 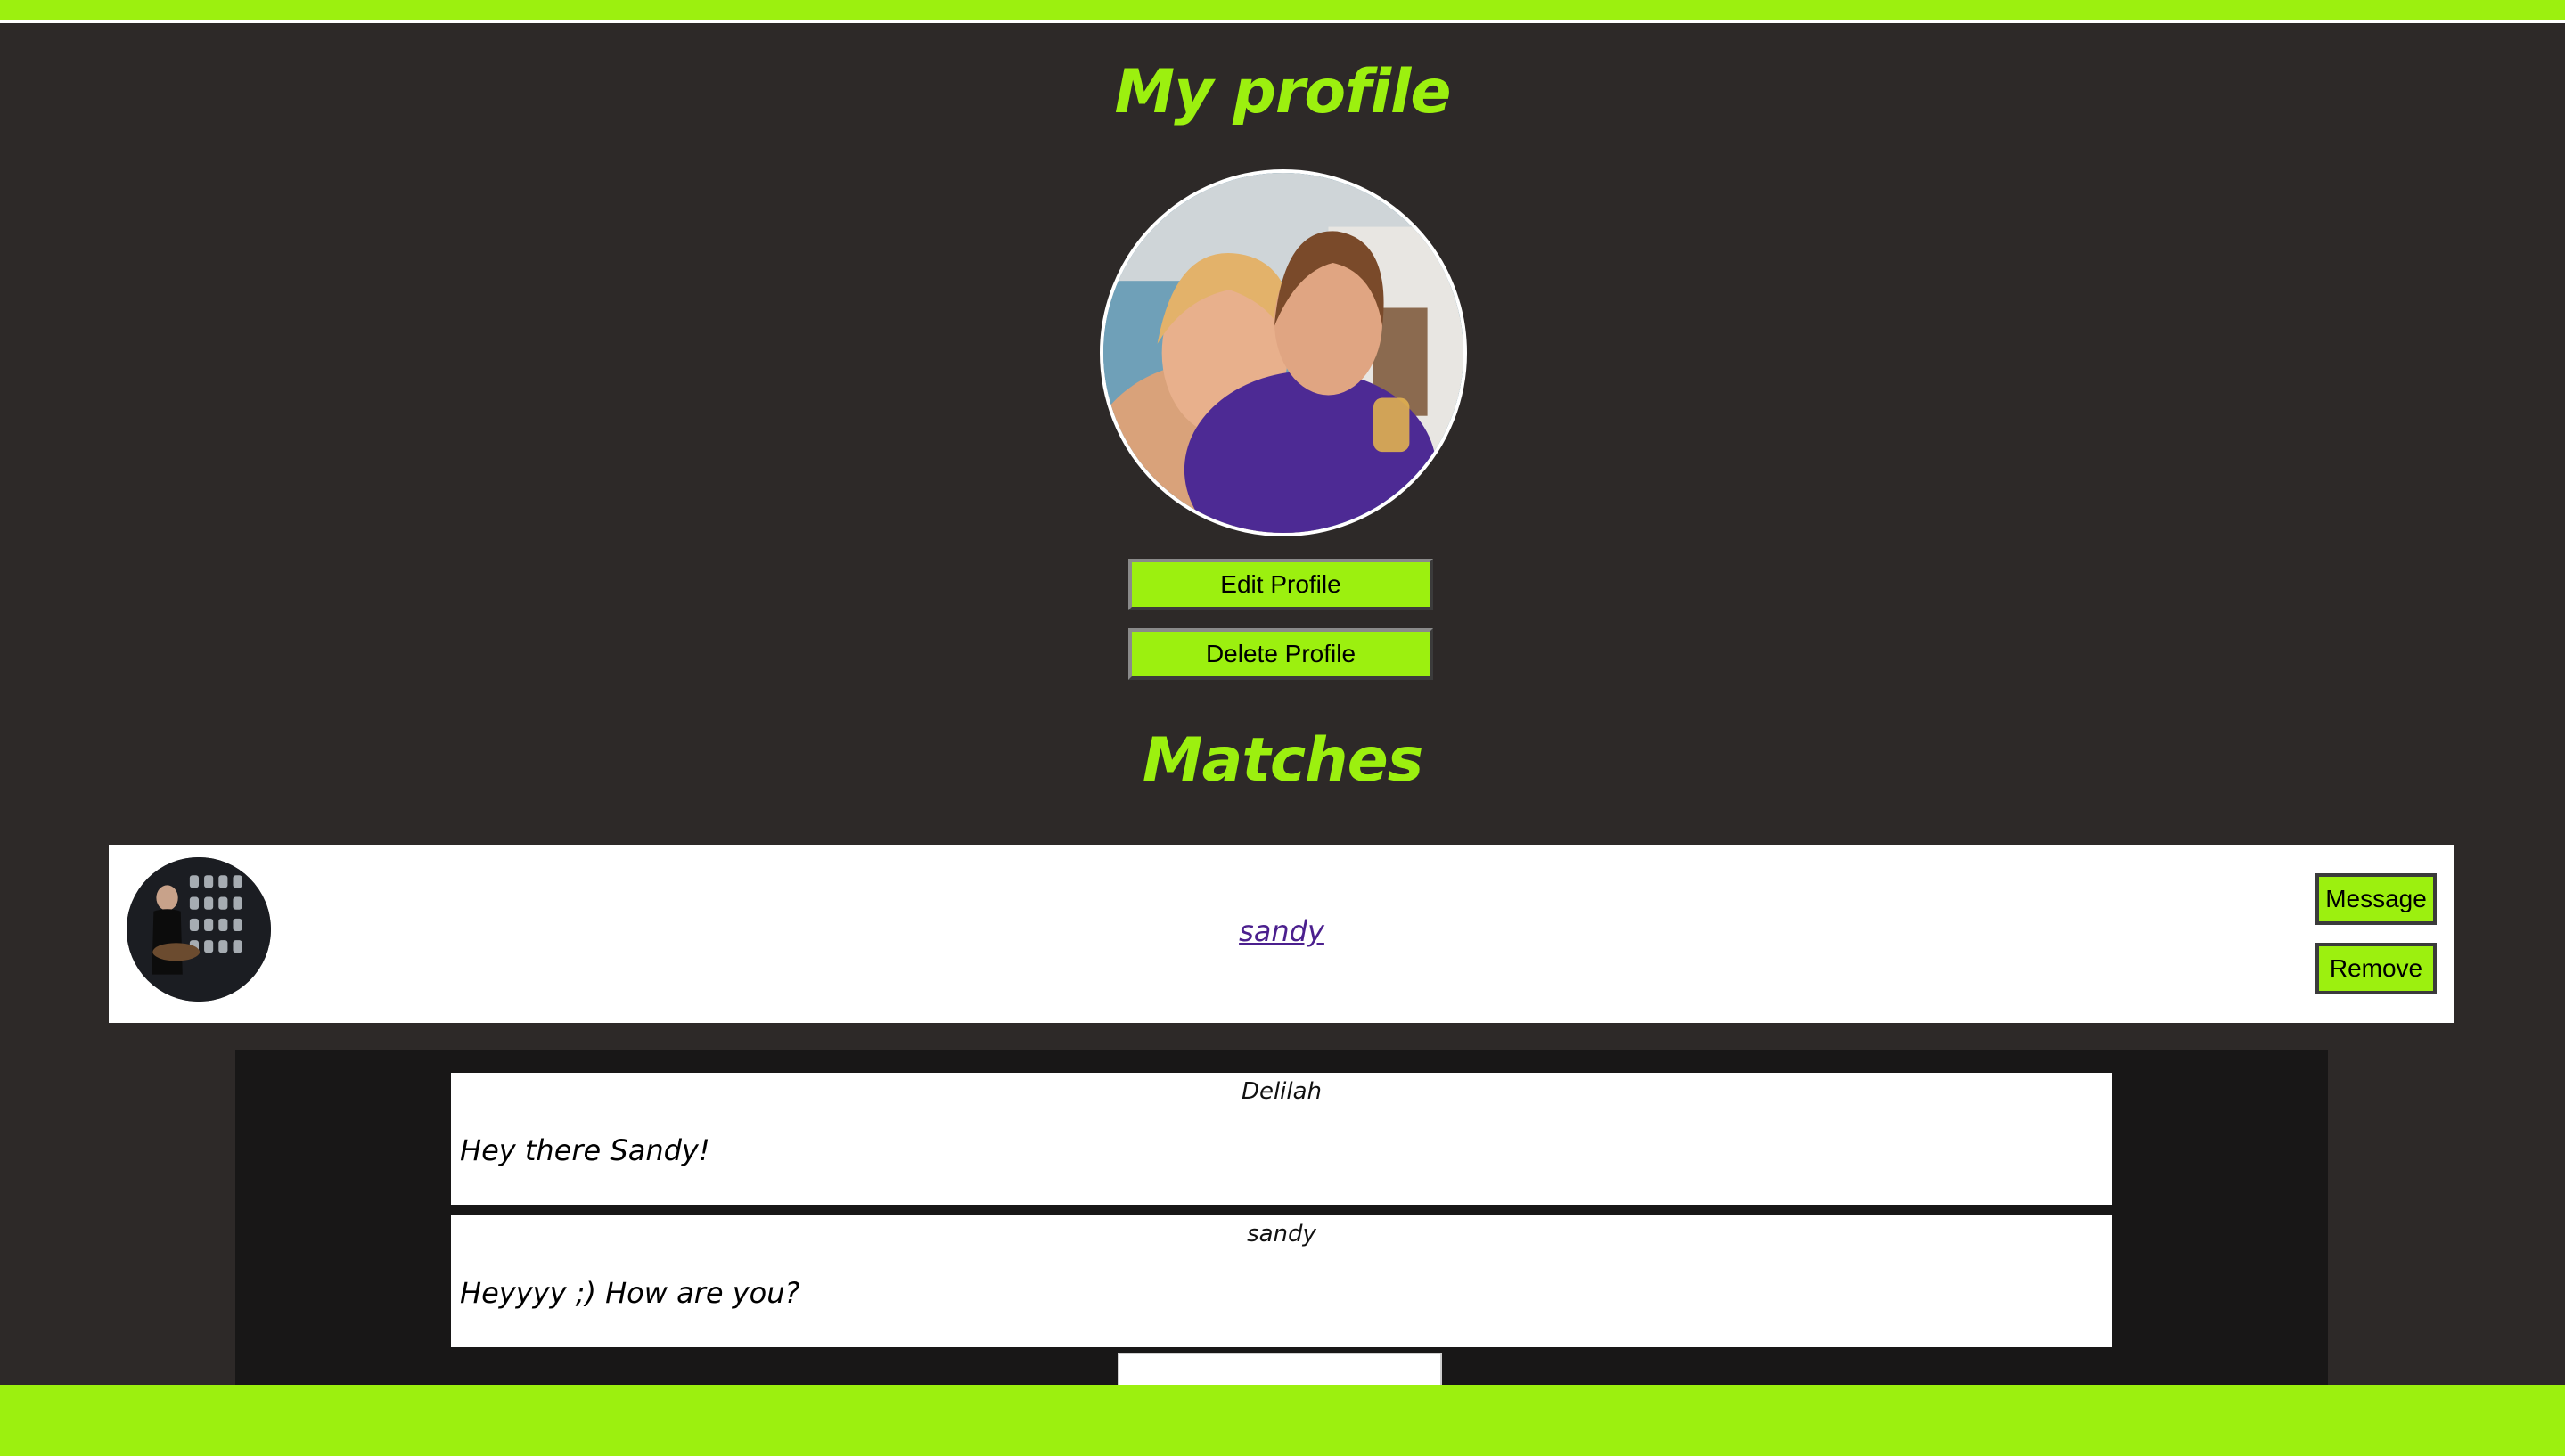 I want to click on profile-photo-icon, so click(x=1283, y=353).